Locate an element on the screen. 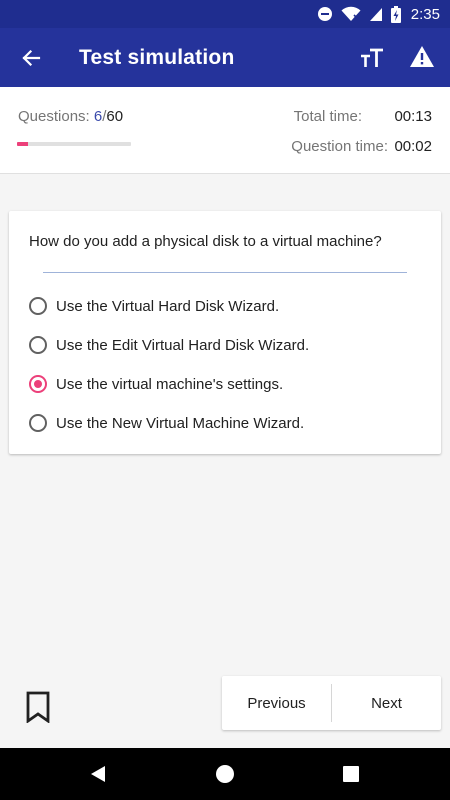 This screenshot has width=450, height=800. next-button: Next is located at coordinates (386, 703).